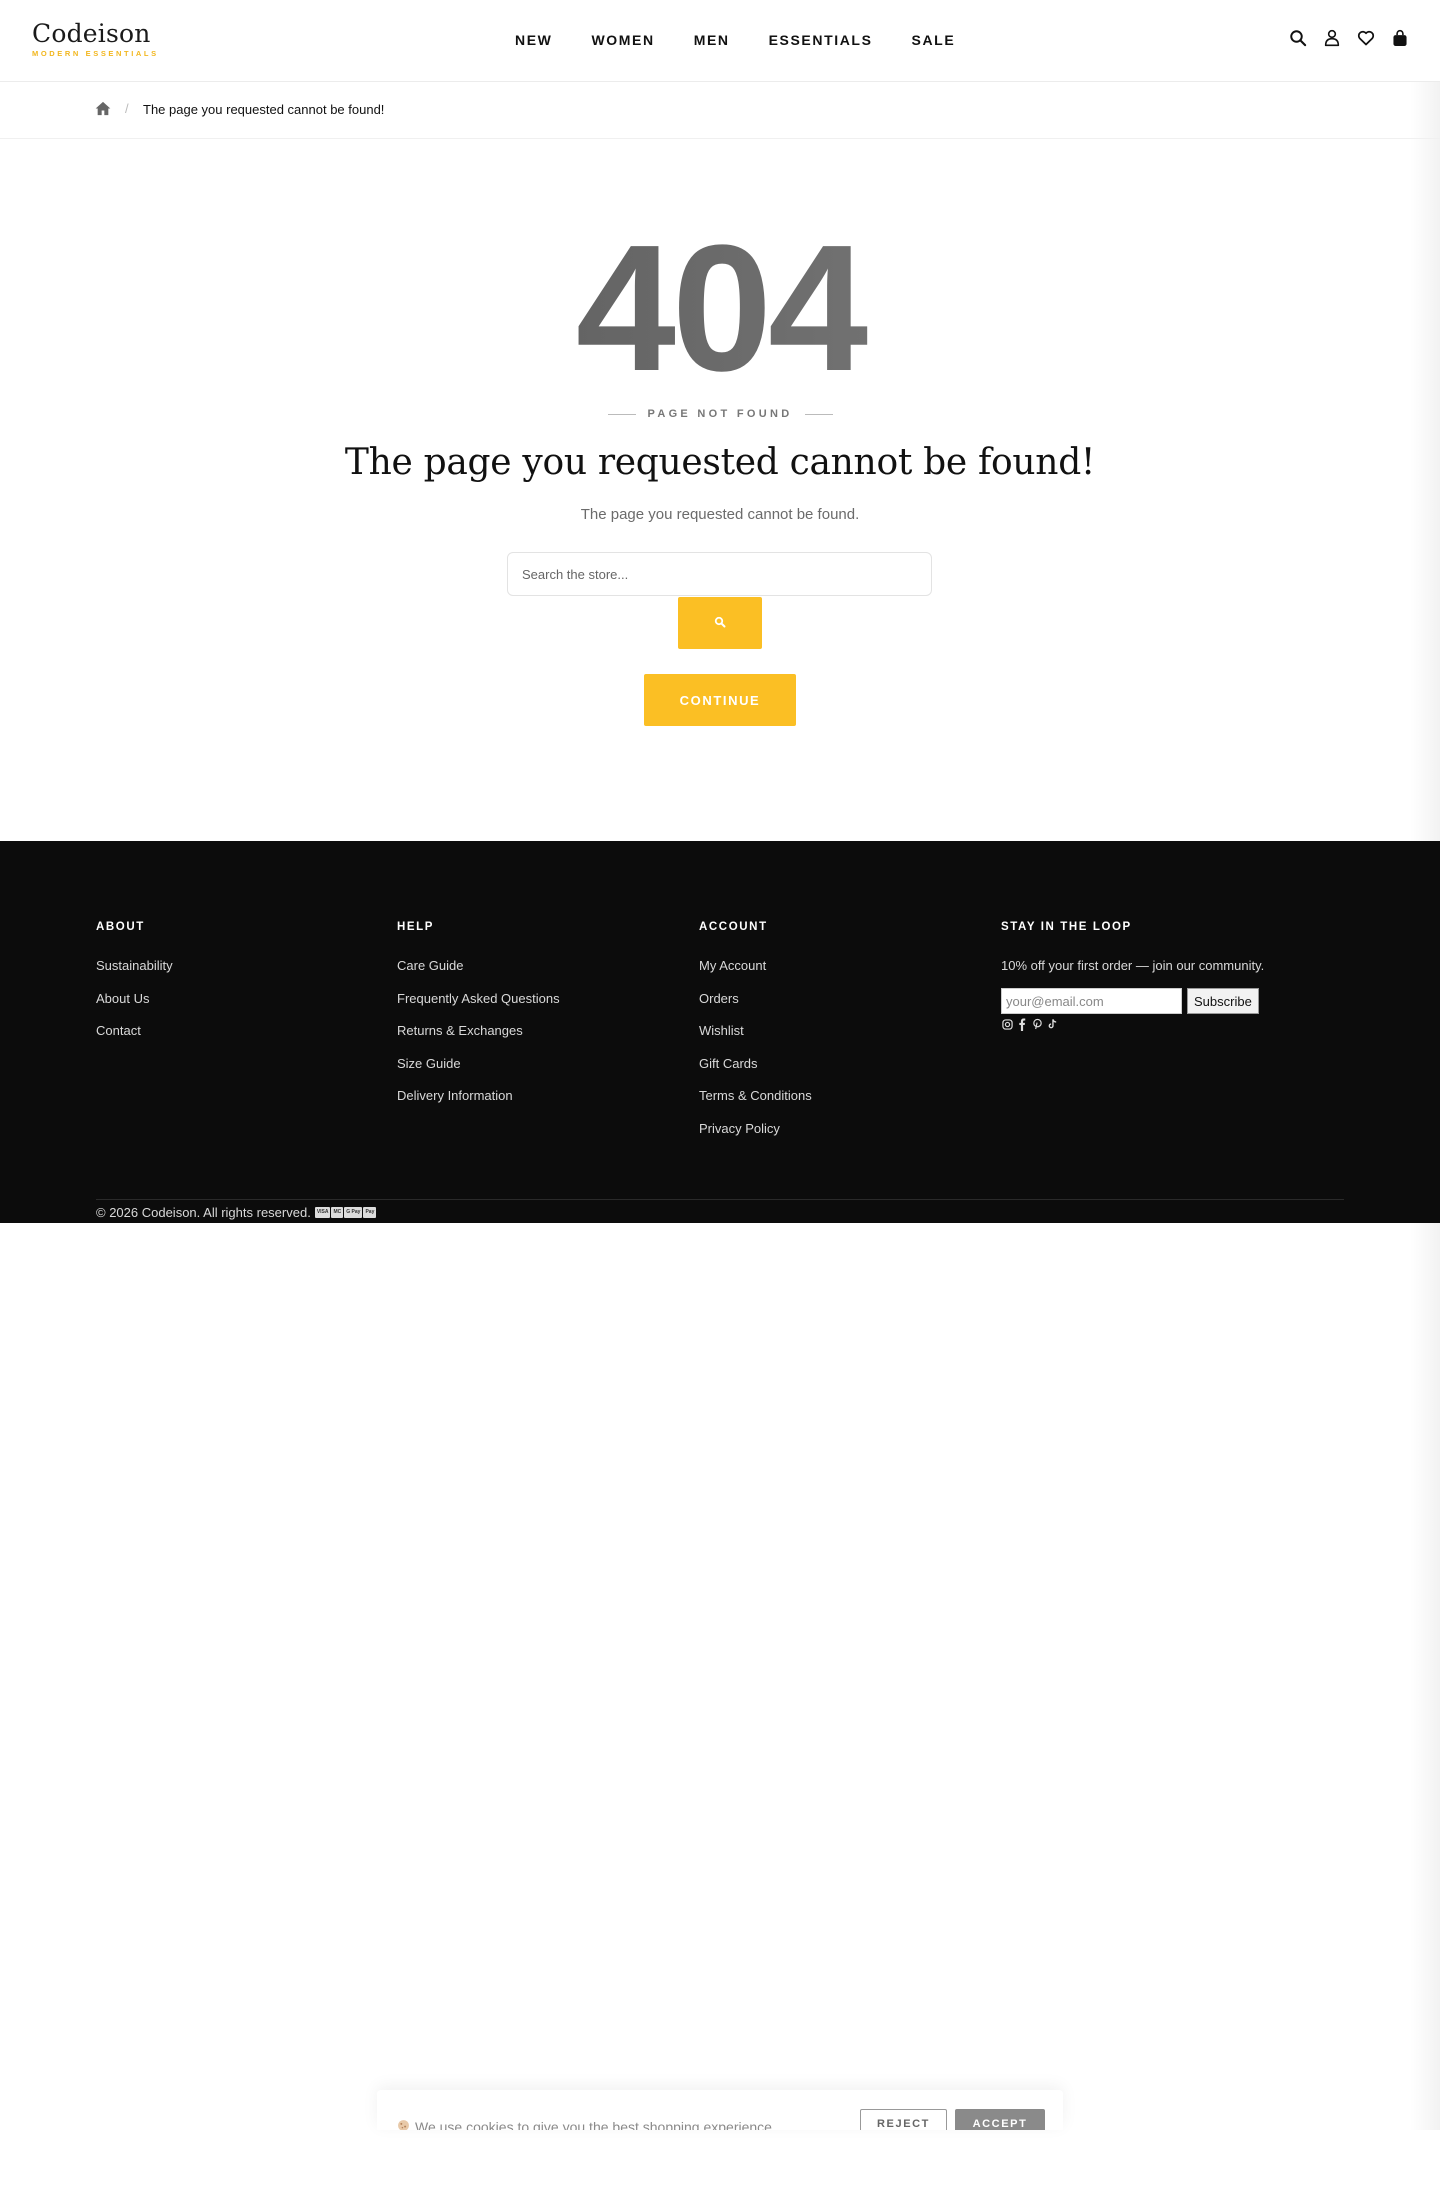  What do you see at coordinates (1022, 1024) in the screenshot?
I see `facebook-icon` at bounding box center [1022, 1024].